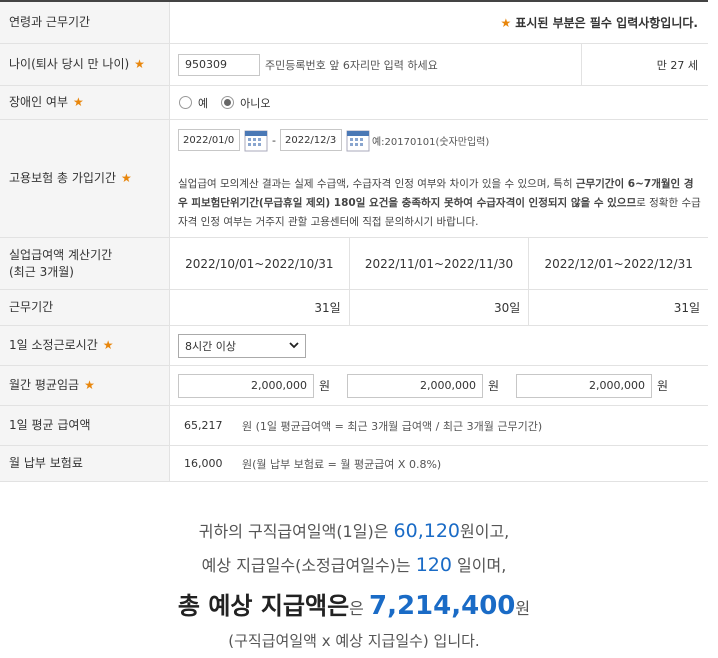  I want to click on daily-desc: 원 (1일 평균급여액 = 최근 3개월 급여액 / 최근 3개월 근무기간), so click(392, 426).